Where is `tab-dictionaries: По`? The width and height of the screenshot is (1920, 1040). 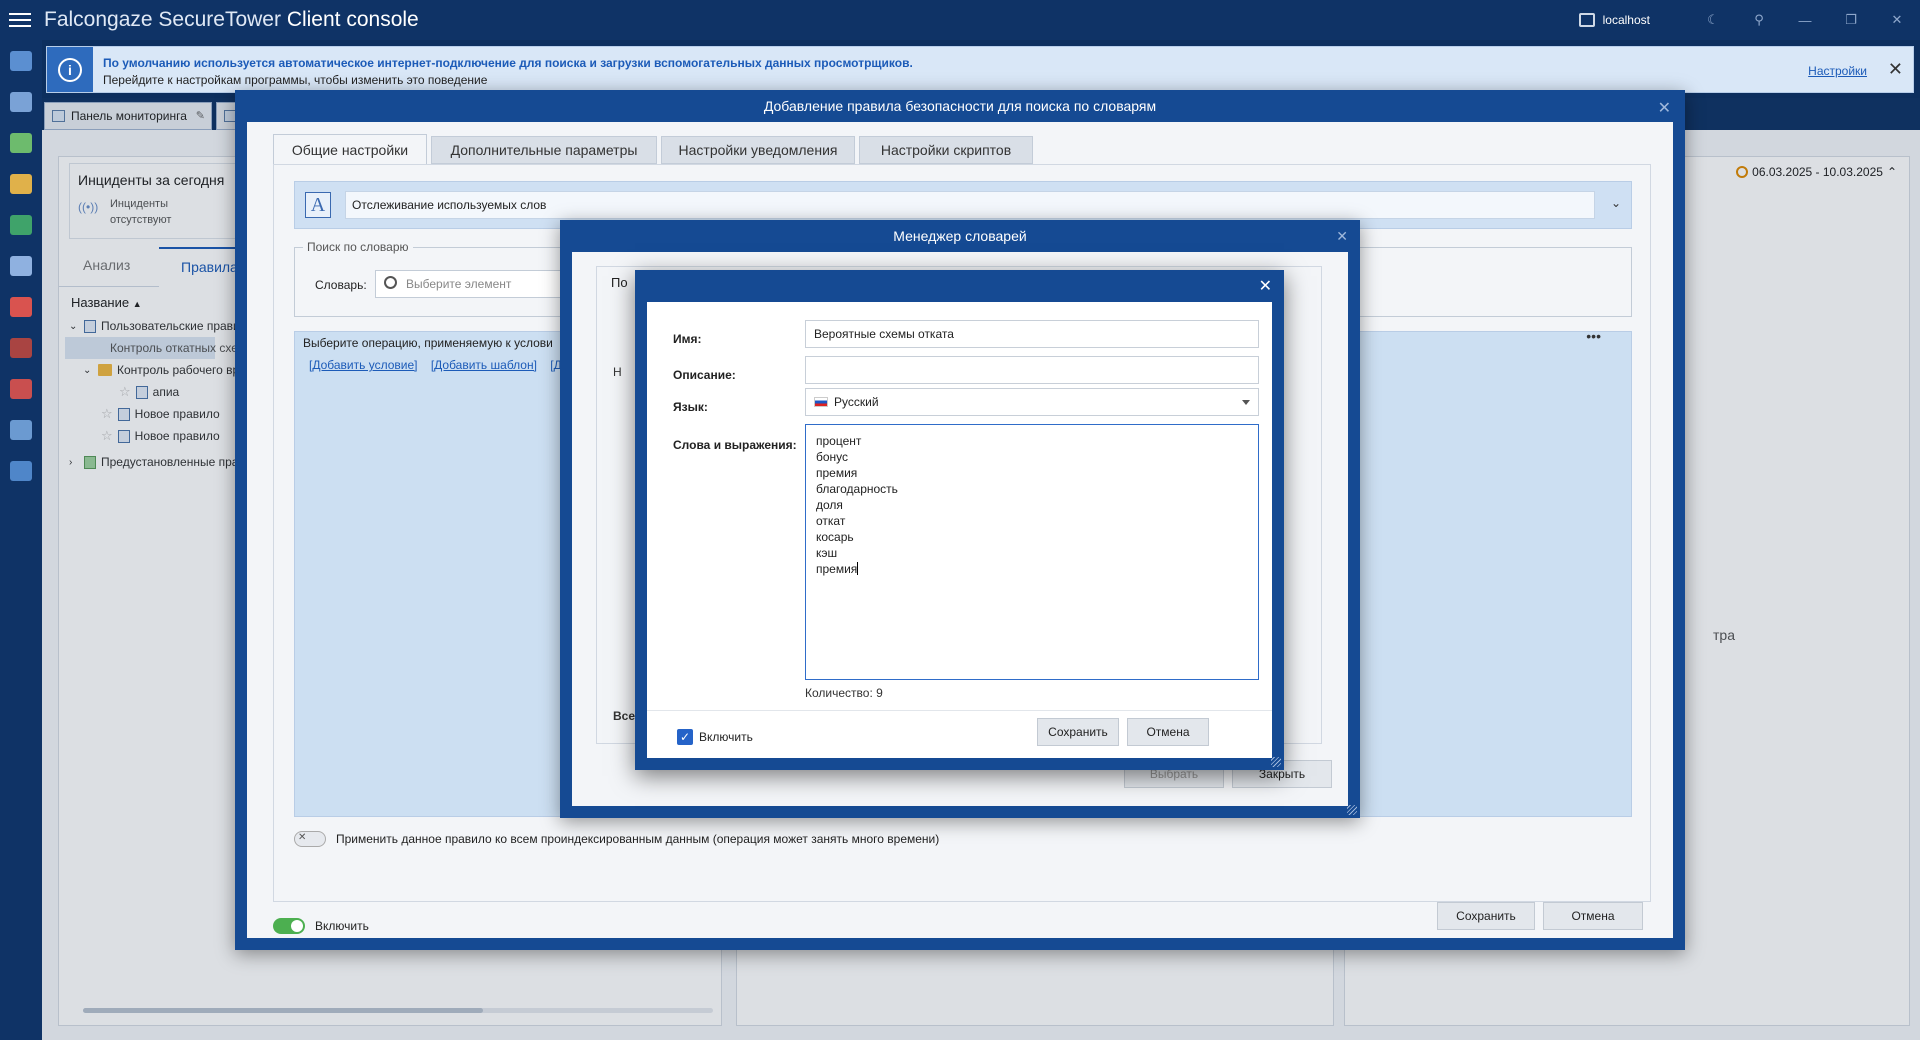
tab-dictionaries: По is located at coordinates (617, 283).